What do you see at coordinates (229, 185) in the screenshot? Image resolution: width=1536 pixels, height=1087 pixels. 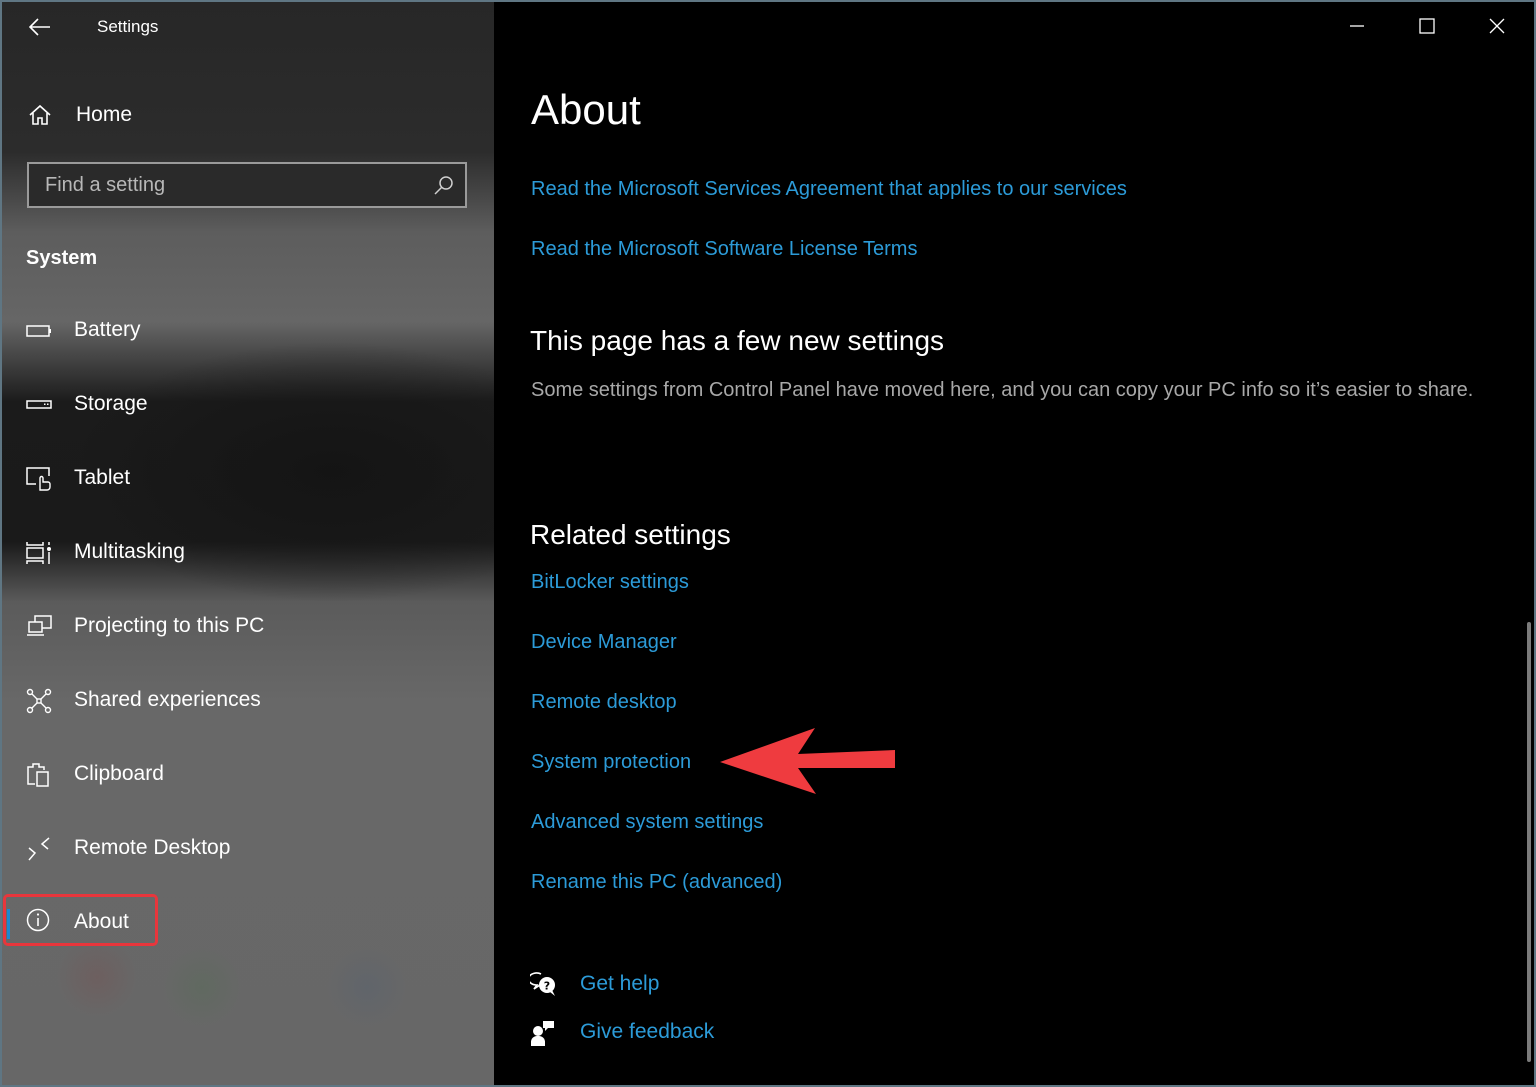 I see `search-input` at bounding box center [229, 185].